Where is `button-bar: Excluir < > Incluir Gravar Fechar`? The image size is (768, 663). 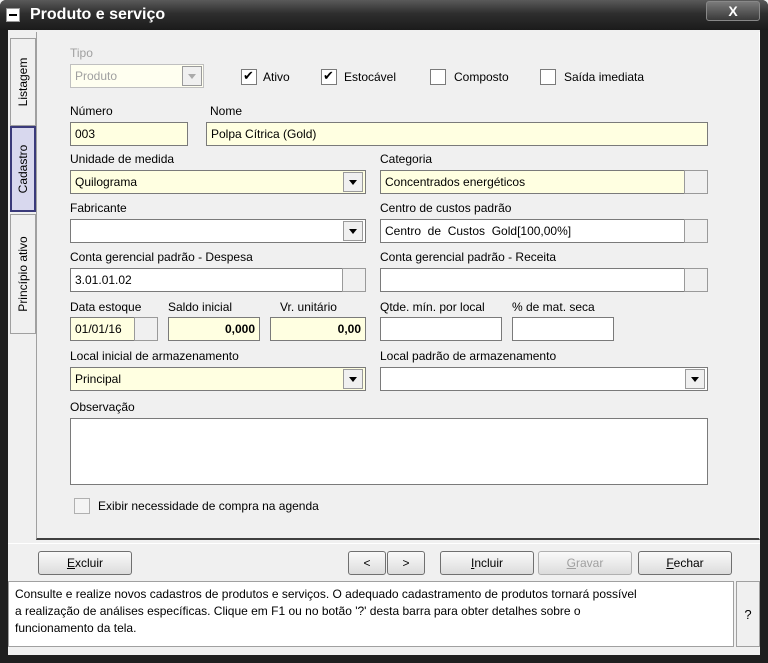 button-bar: Excluir < > Incluir Gravar Fechar is located at coordinates (384, 561).